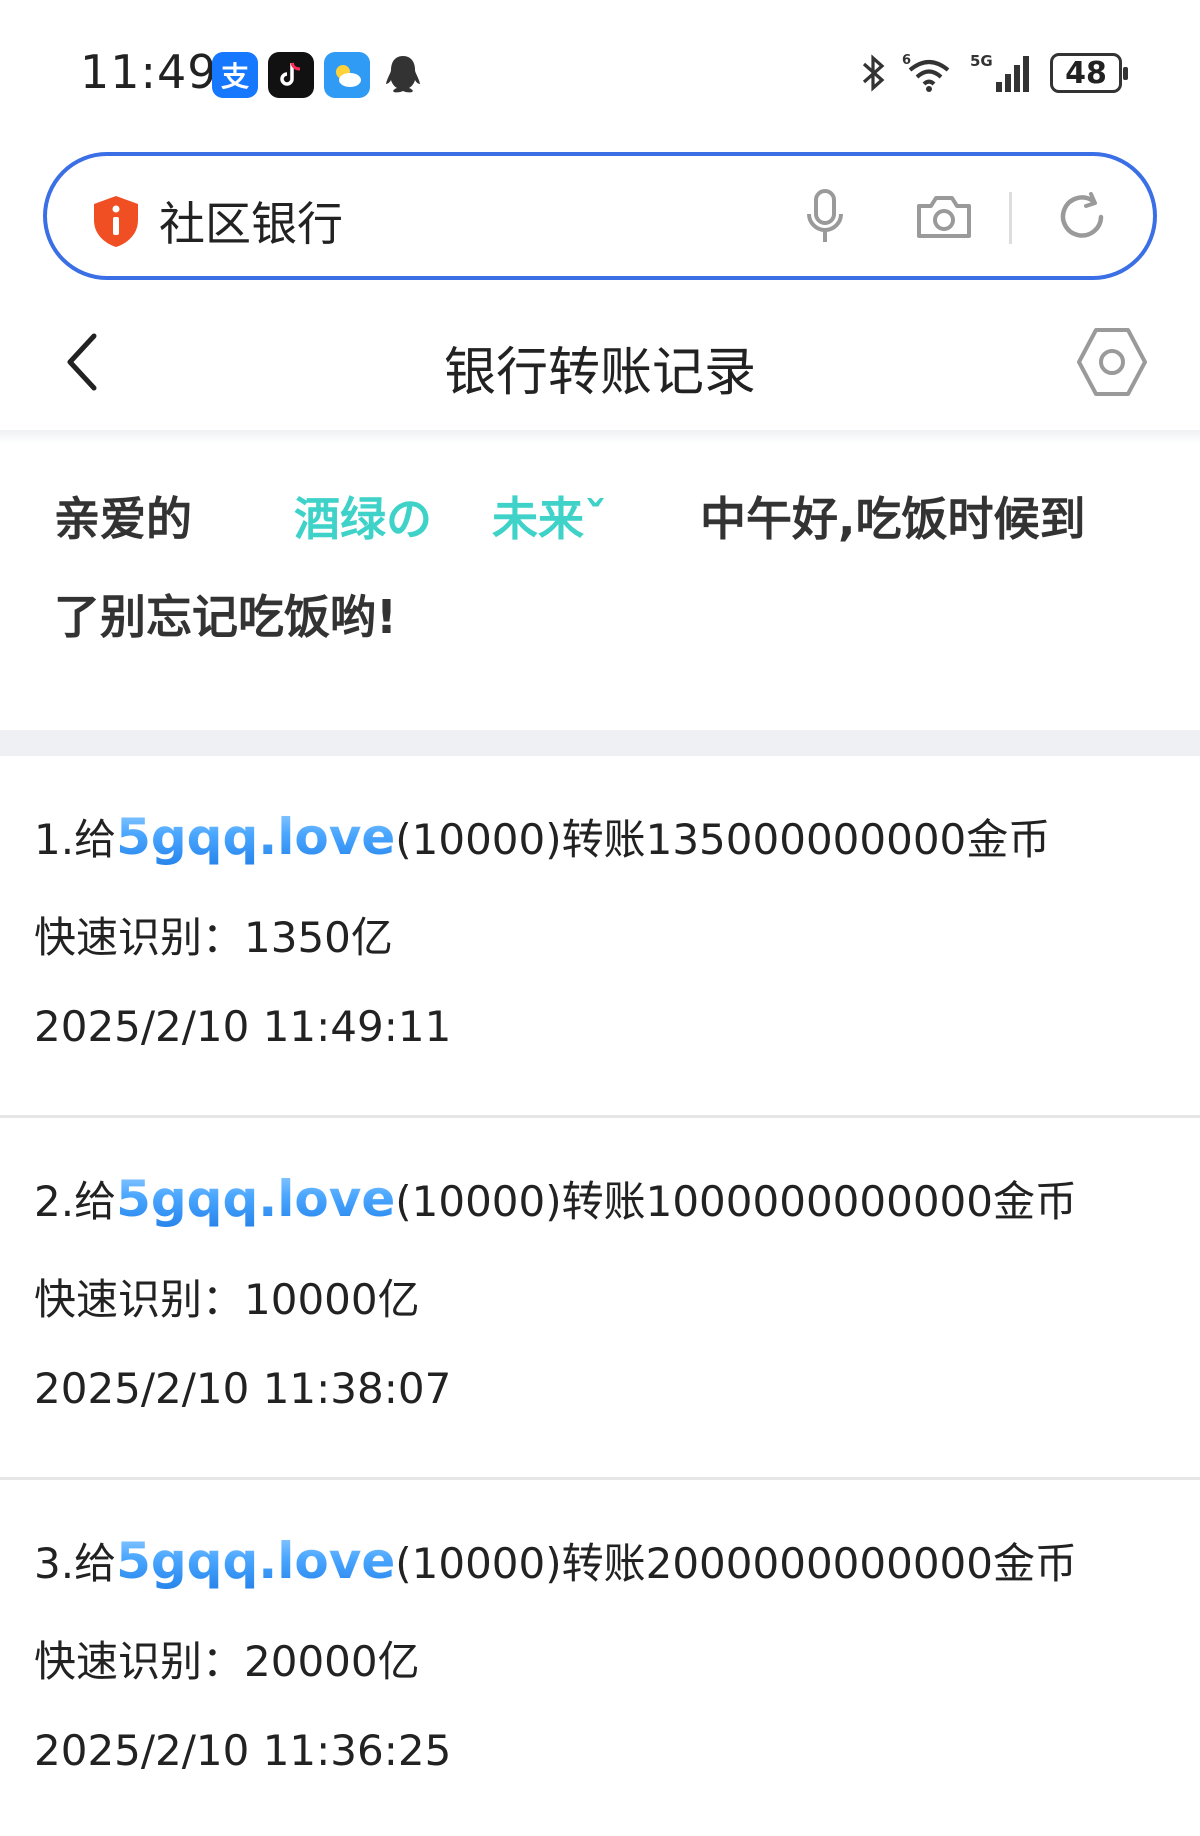  What do you see at coordinates (243, 1026) in the screenshot?
I see `record-datetime: 2025/2/10 11:49:11` at bounding box center [243, 1026].